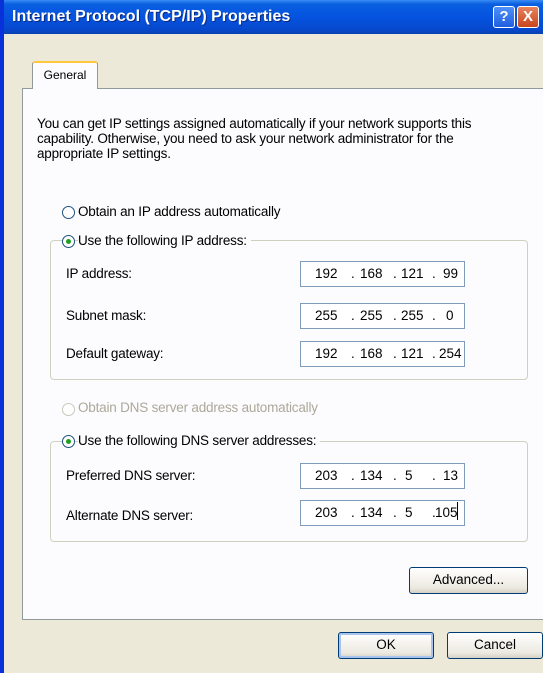  I want to click on ip-manual-label: Use the following IP address:, so click(164, 240).